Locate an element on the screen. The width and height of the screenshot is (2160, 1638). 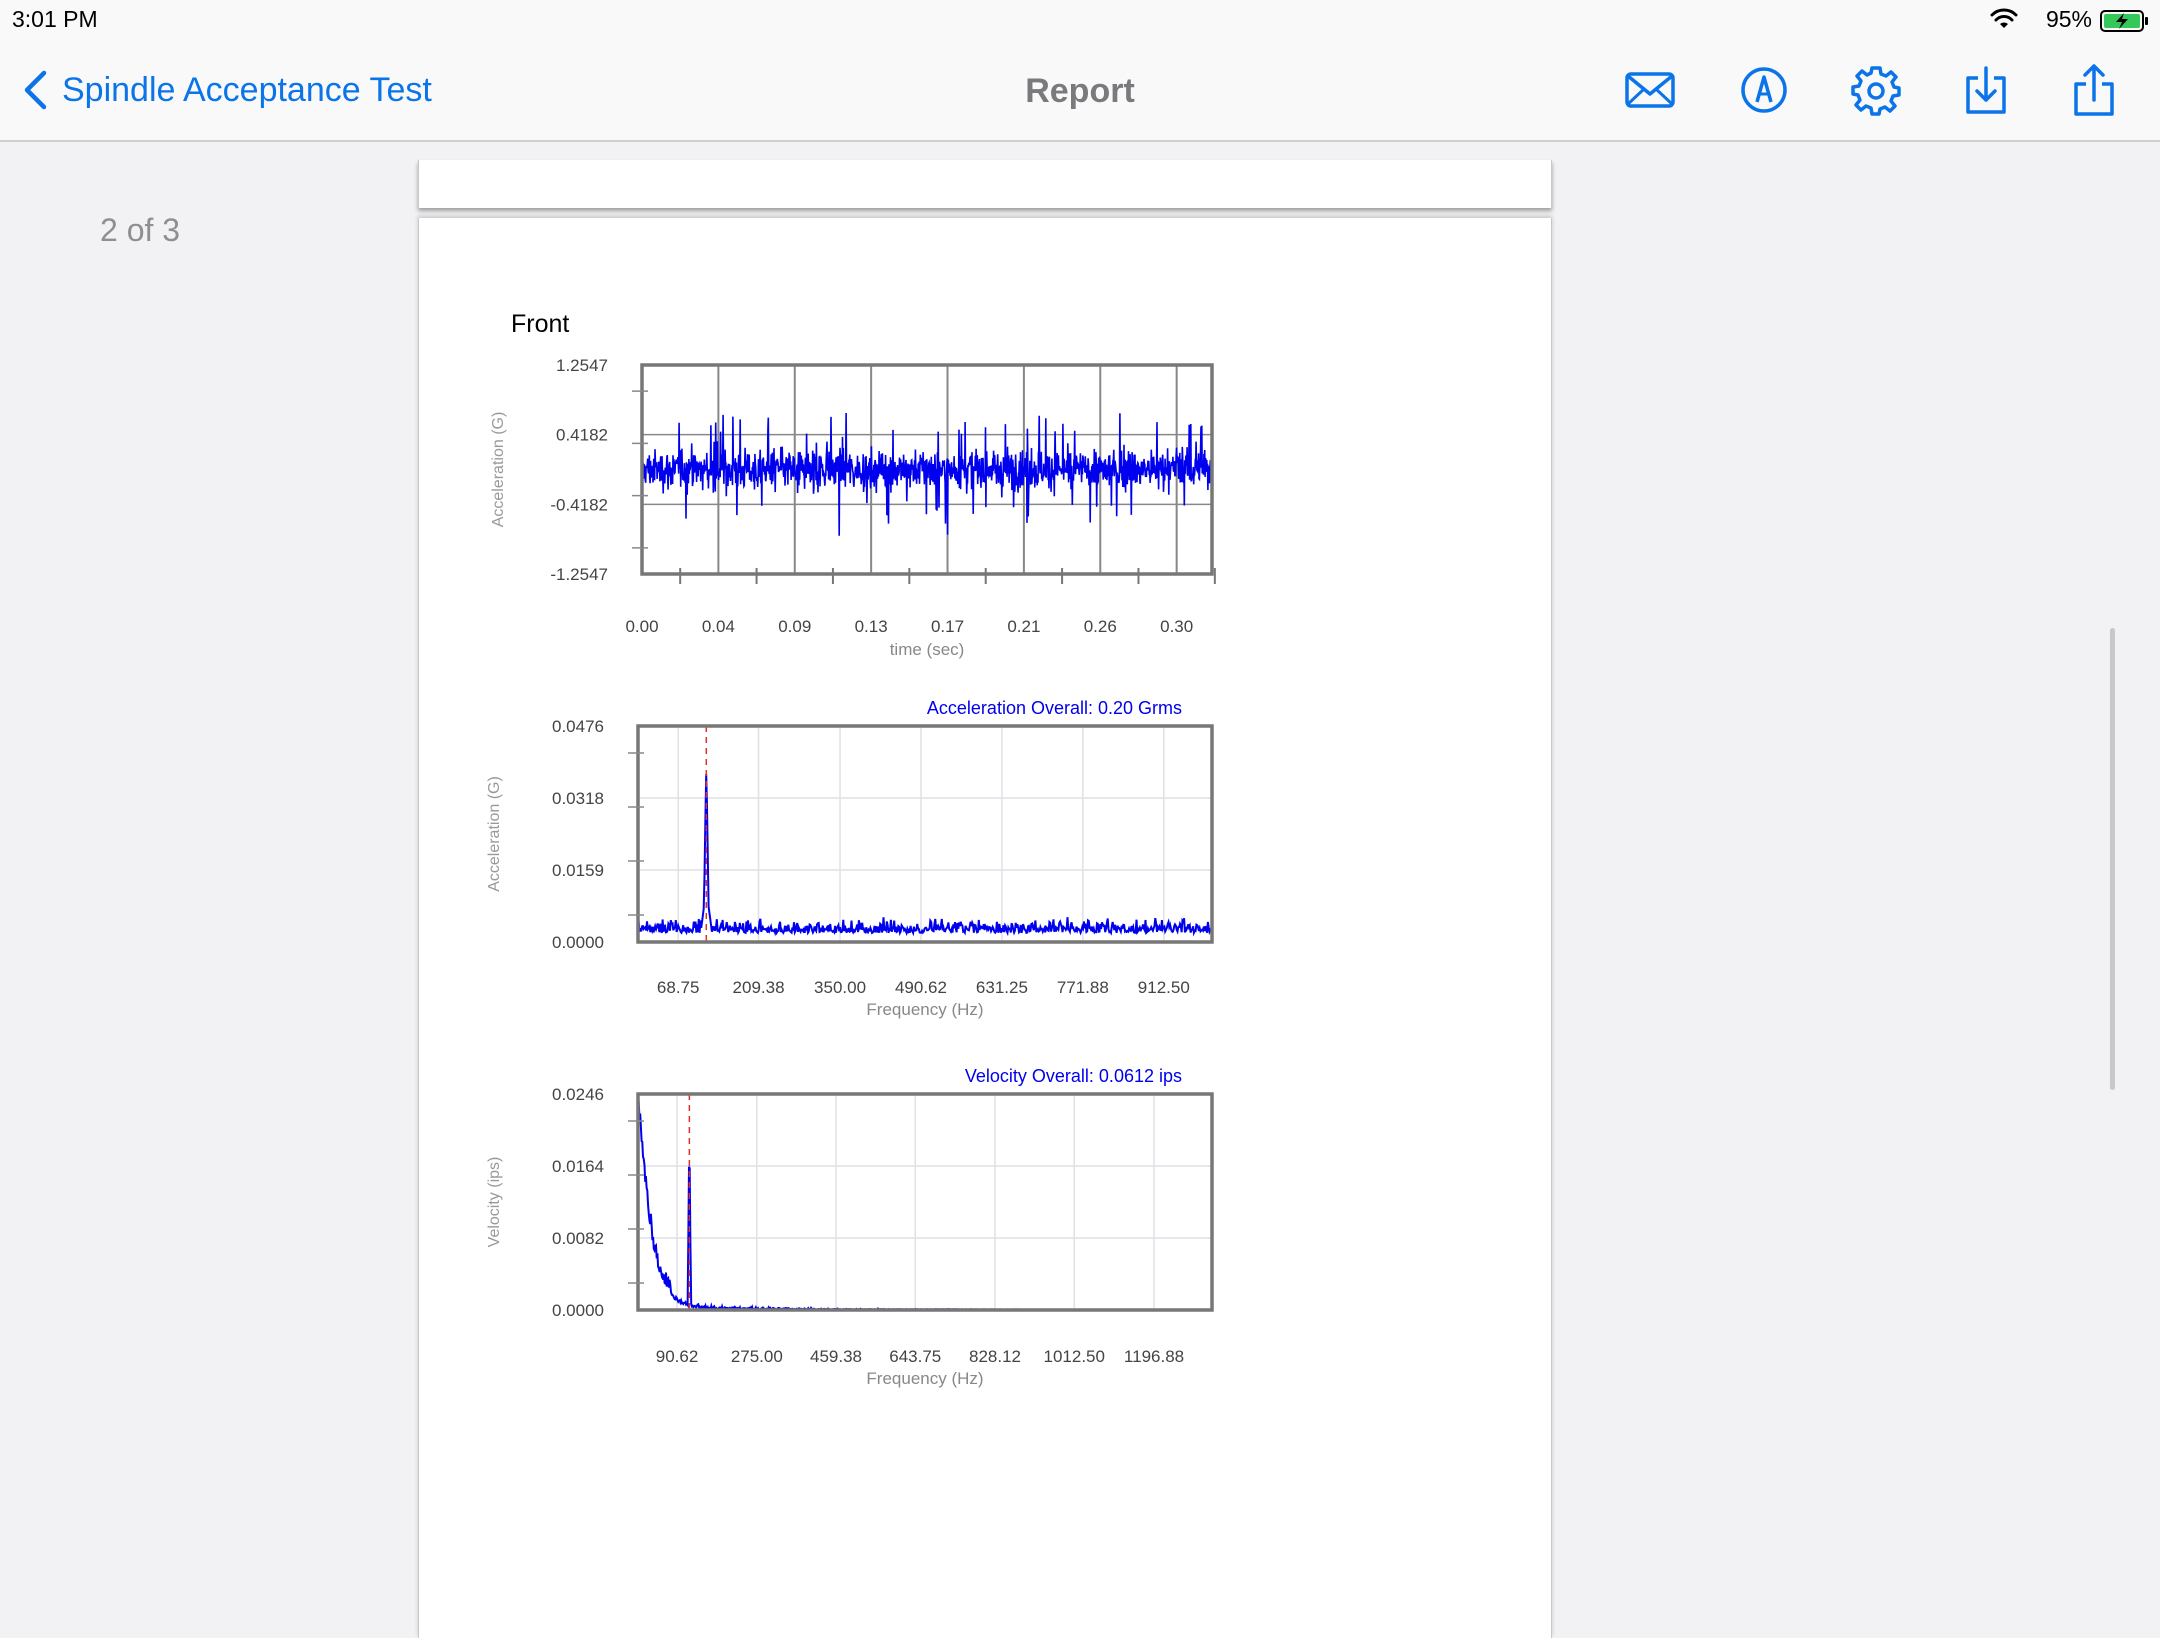
status-time: 3:01 PM is located at coordinates (55, 19).